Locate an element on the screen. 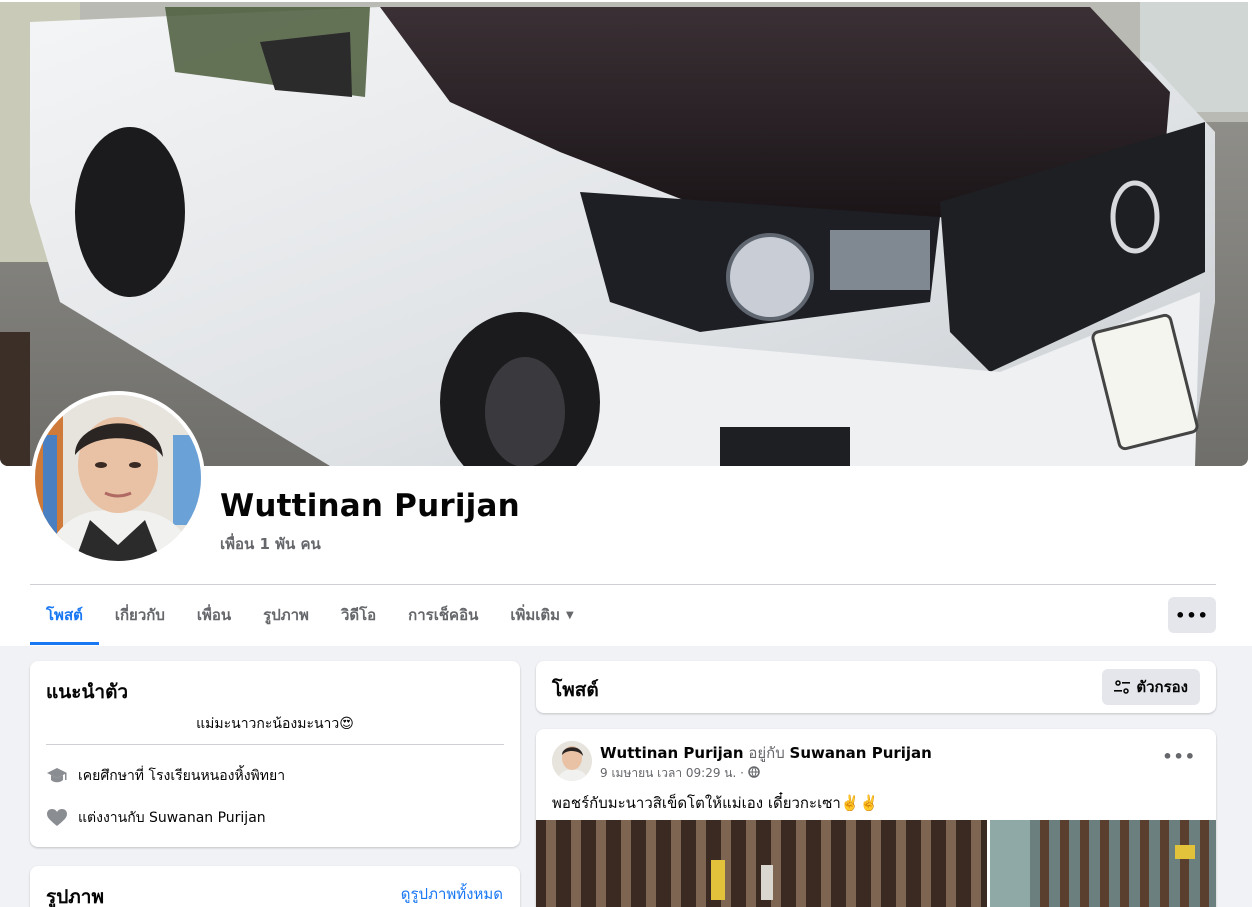  see-all-photos-link: ดูรูปภาพทั้งหมด is located at coordinates (452, 894).